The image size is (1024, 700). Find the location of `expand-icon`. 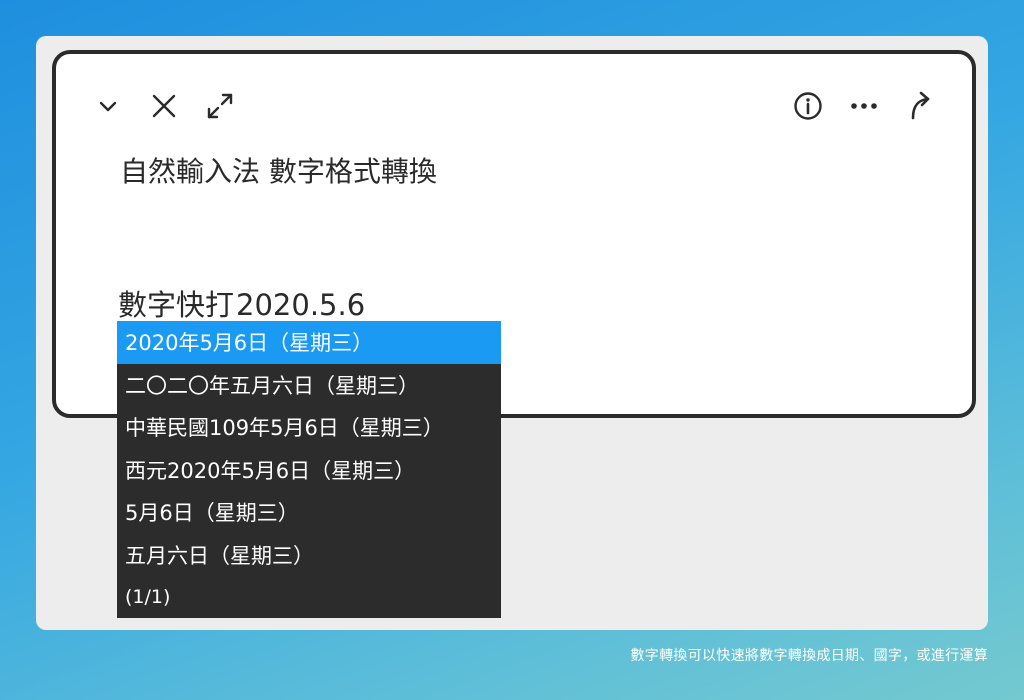

expand-icon is located at coordinates (220, 106).